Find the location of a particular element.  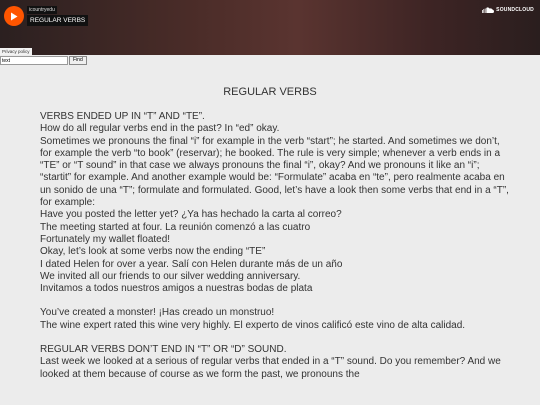

soundcloud-logo: SOUNDCLOUD is located at coordinates (508, 10).